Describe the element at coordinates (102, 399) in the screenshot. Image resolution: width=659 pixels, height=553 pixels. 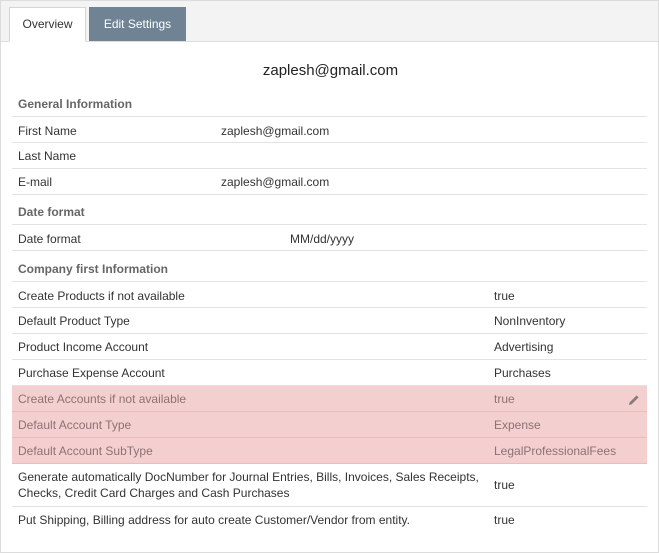
I see `row-label: Create Accounts if not available` at that location.